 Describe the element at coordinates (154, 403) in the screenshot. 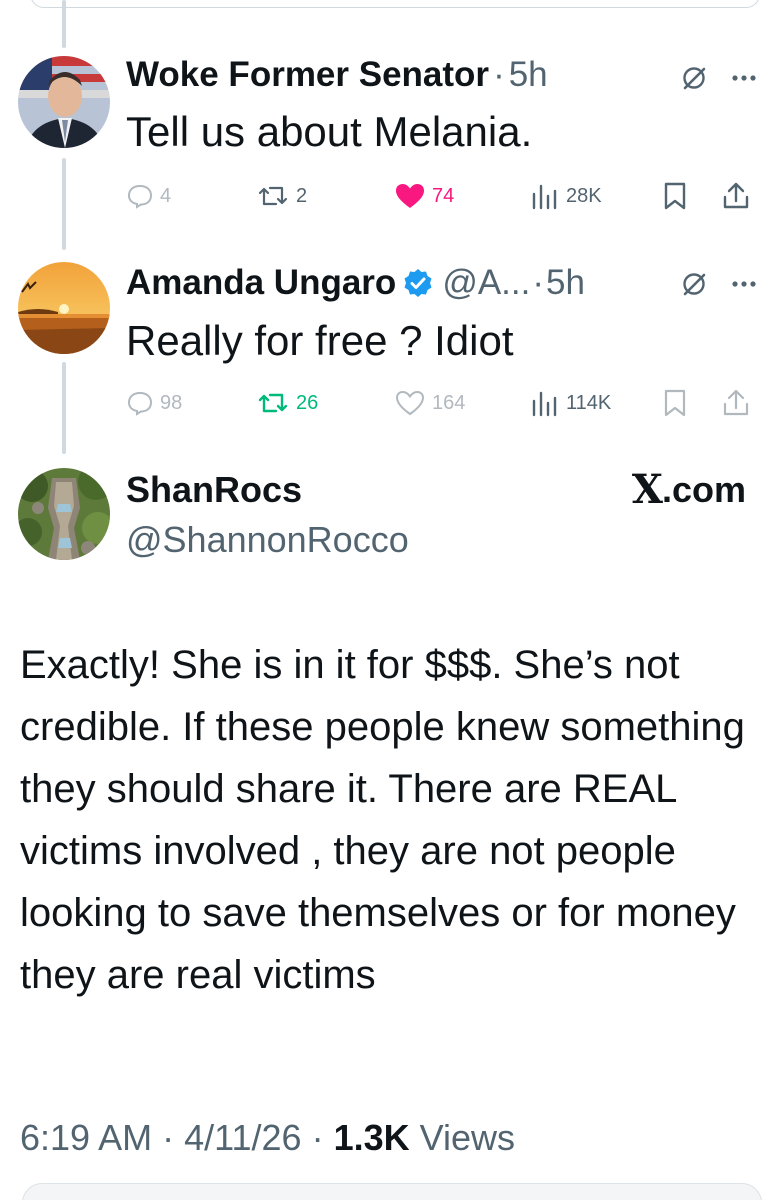

I see `reply-button: 98` at that location.